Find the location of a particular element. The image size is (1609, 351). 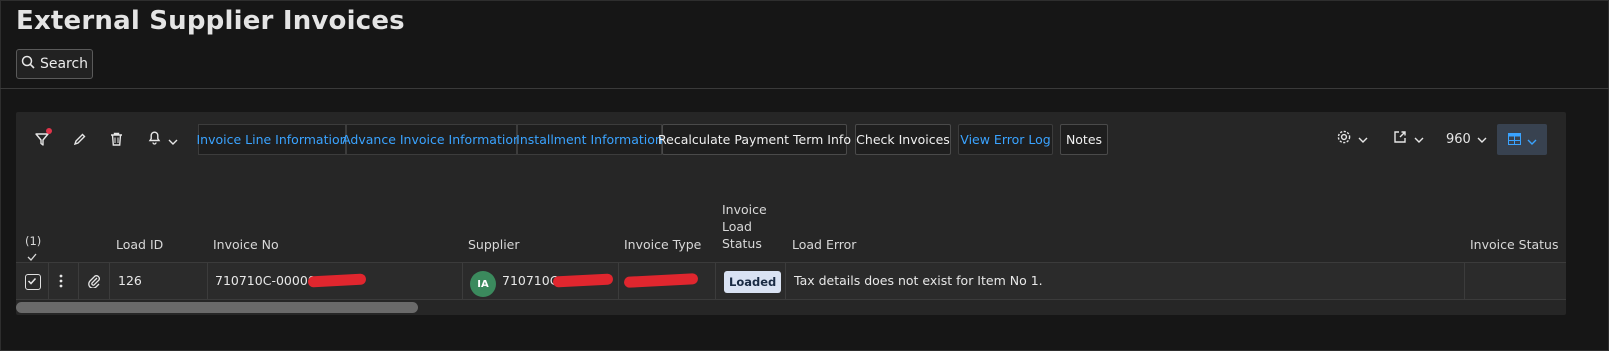

cell-load-id: 126 is located at coordinates (130, 280).